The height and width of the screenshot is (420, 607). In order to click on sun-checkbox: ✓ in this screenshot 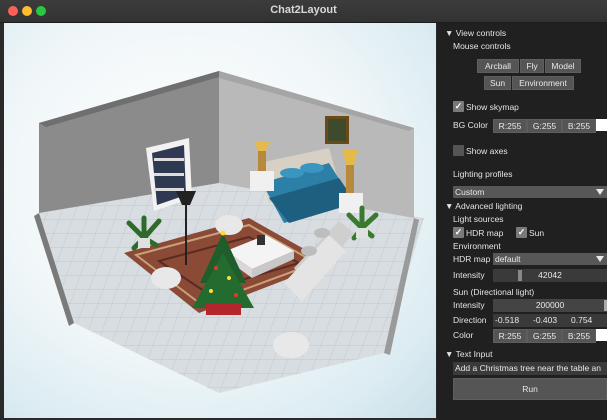, I will do `click(521, 232)`.